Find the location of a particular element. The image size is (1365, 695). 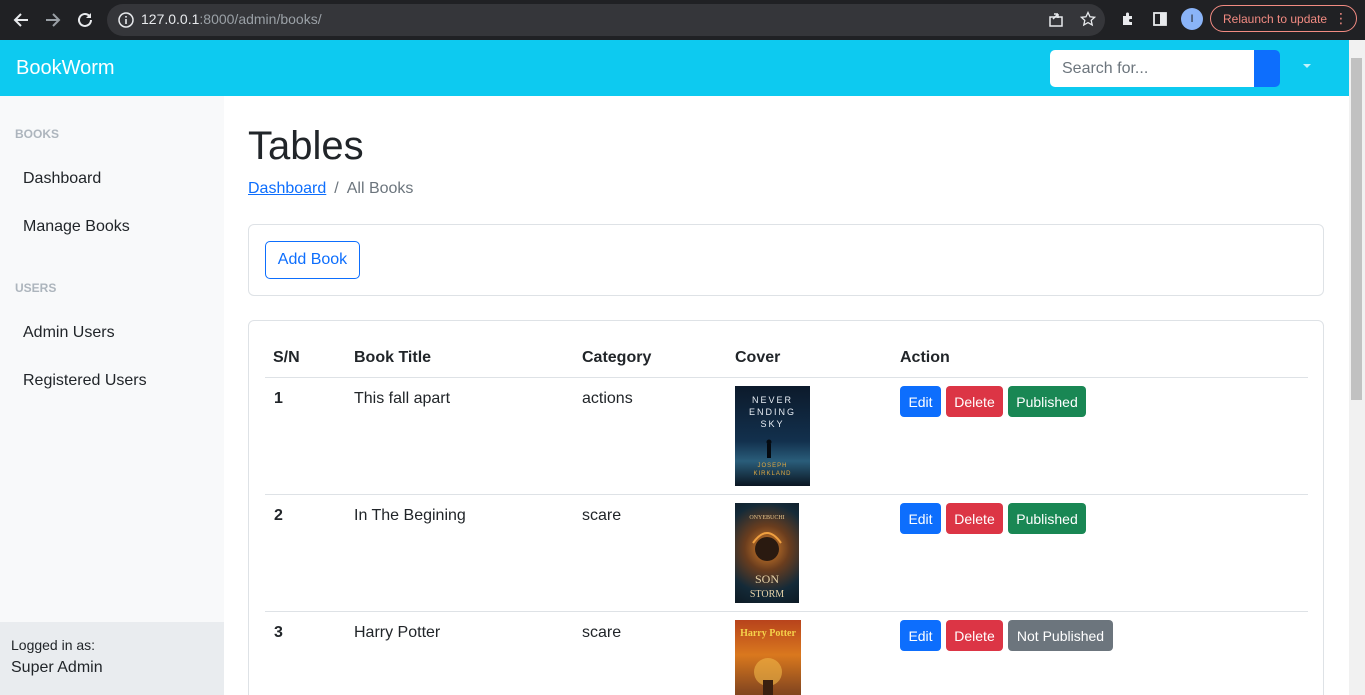

row-category: actions is located at coordinates (607, 398).